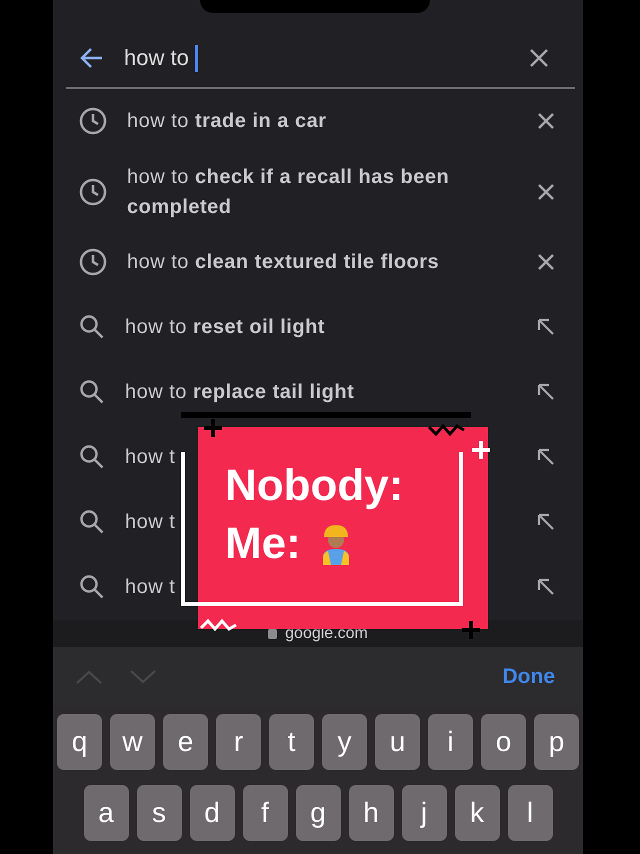  Describe the element at coordinates (371, 813) in the screenshot. I see `key: h` at that location.